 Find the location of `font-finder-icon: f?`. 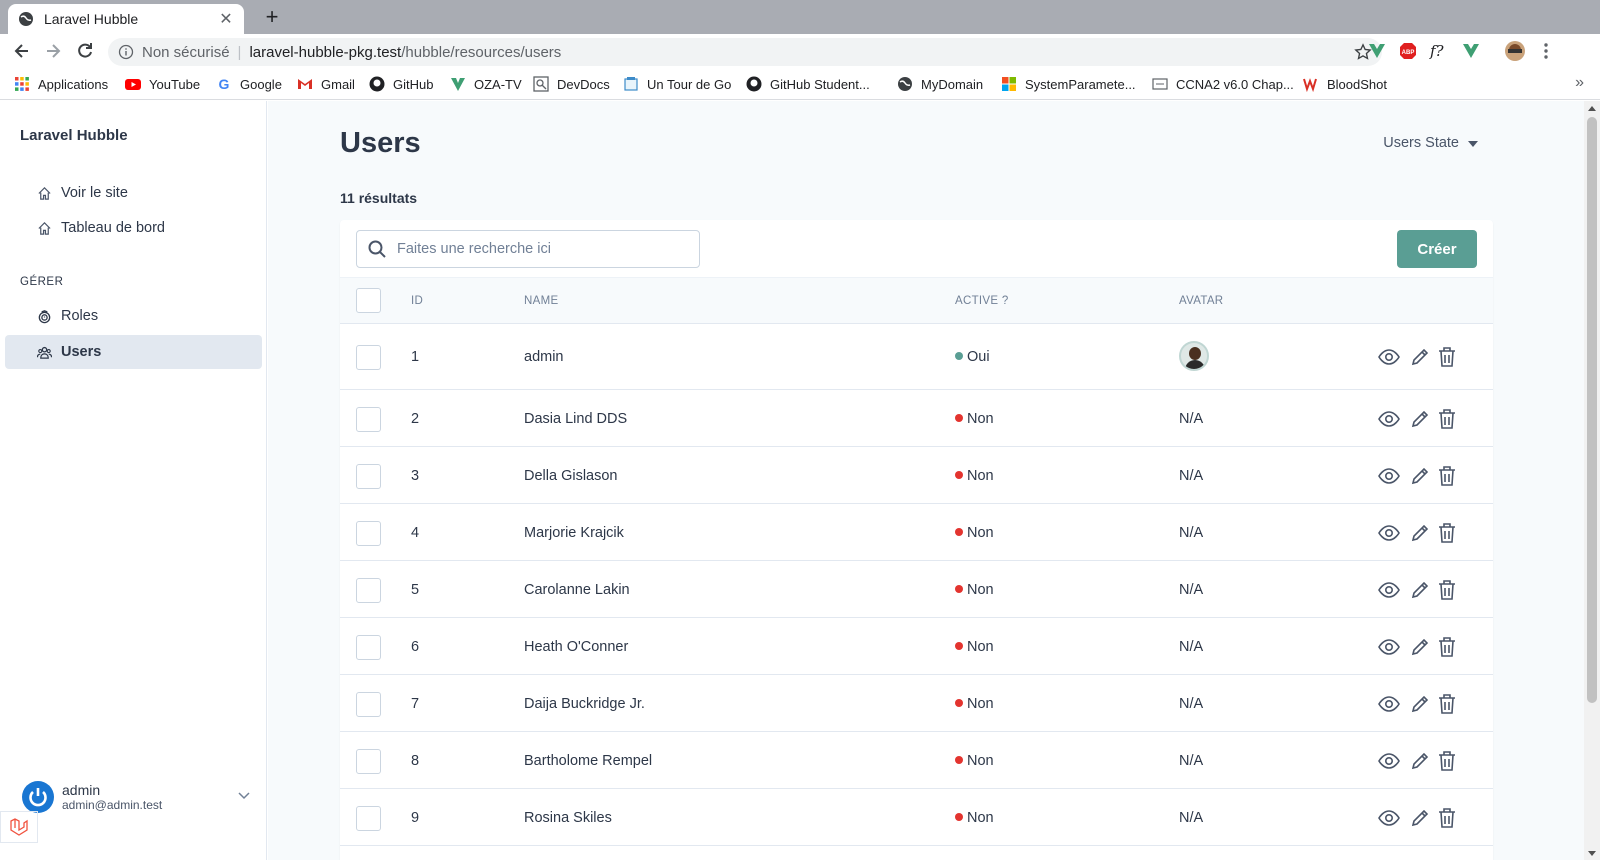

font-finder-icon: f? is located at coordinates (1441, 51).